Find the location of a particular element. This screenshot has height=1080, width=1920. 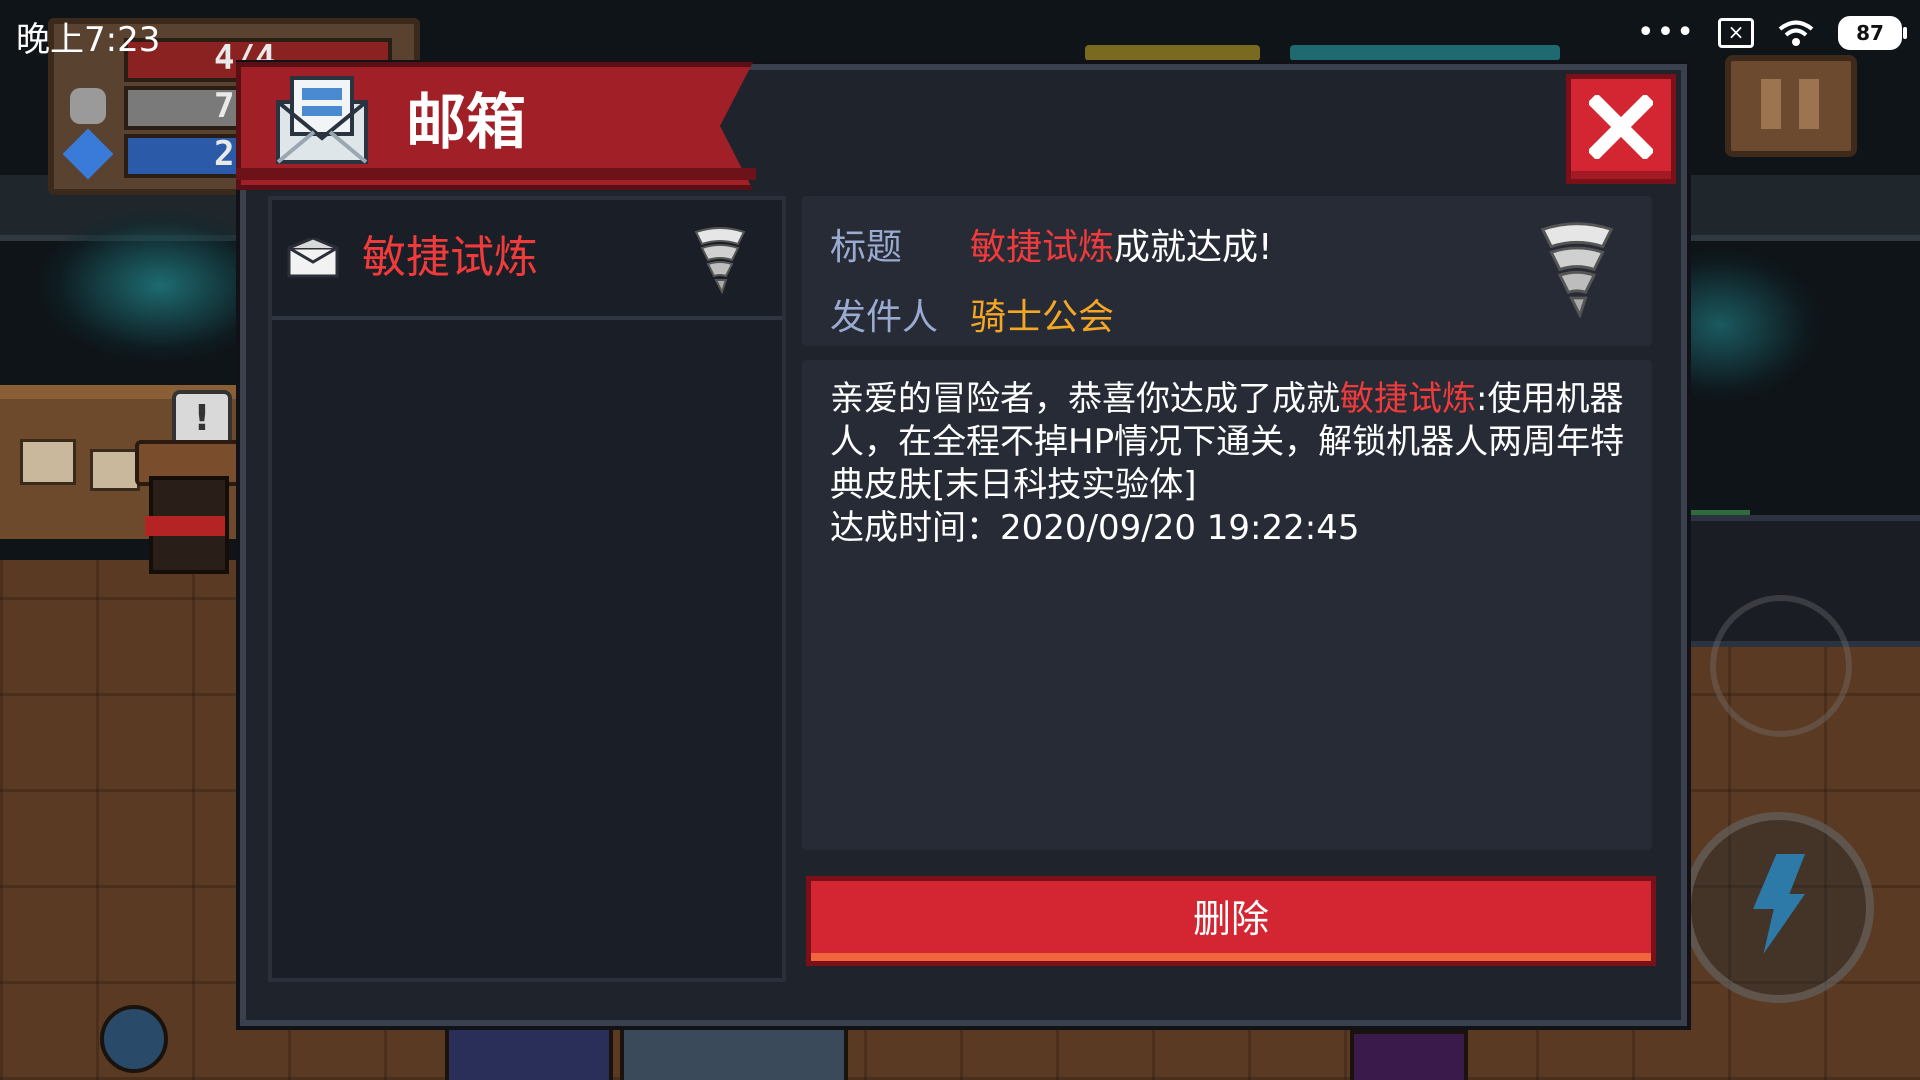

mail-list-item: 敏捷试炼 is located at coordinates (527, 260).